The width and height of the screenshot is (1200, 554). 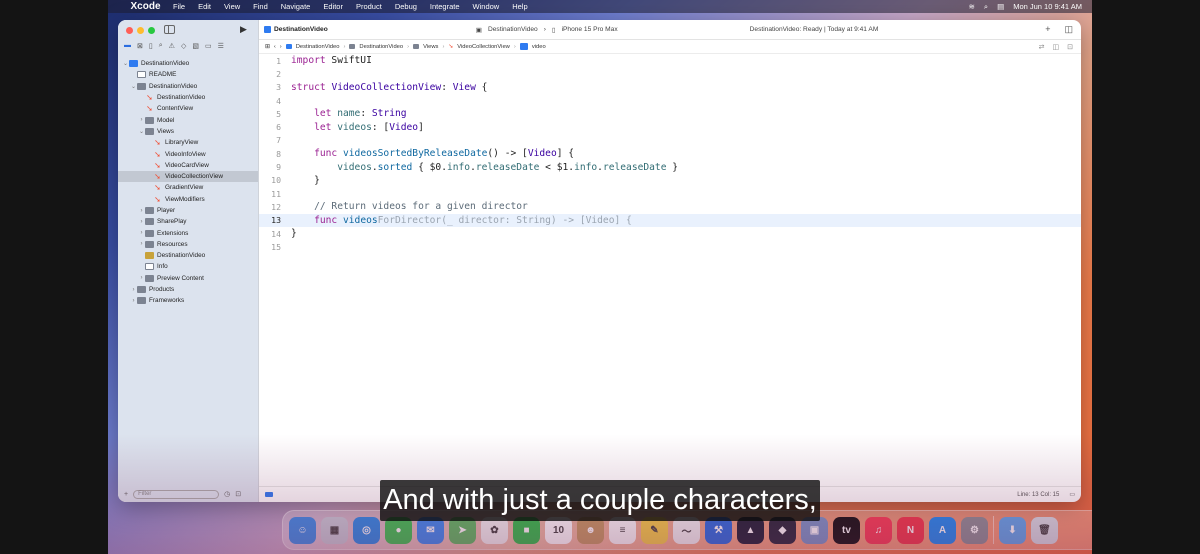 What do you see at coordinates (974, 530) in the screenshot?
I see `settings-icon: ⚙` at bounding box center [974, 530].